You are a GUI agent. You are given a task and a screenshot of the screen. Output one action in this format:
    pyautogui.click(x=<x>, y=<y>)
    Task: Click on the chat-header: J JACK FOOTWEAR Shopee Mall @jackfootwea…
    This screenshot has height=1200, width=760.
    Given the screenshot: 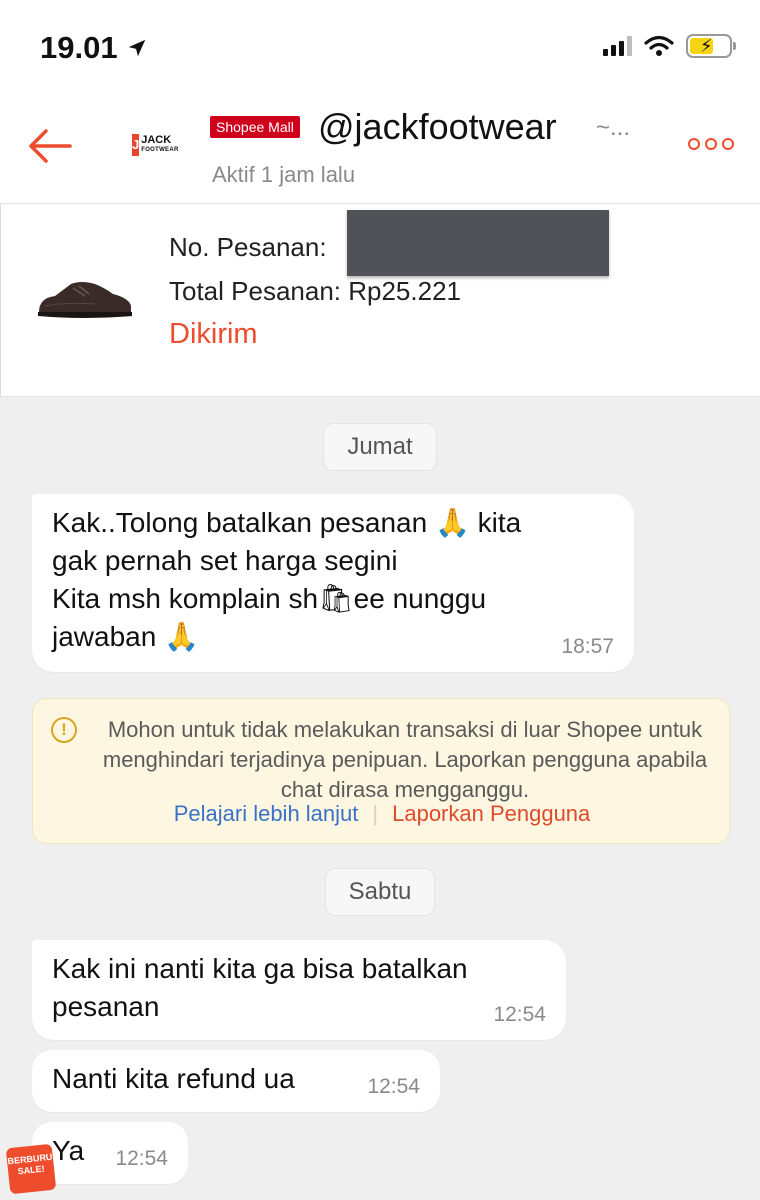 What is the action you would take?
    pyautogui.click(x=380, y=150)
    